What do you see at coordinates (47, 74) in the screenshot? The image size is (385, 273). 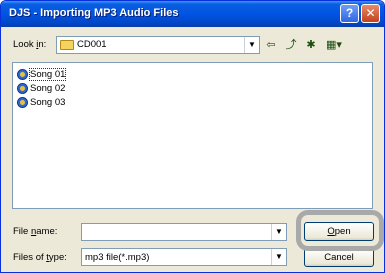 I see `file-name-label: Song 01` at bounding box center [47, 74].